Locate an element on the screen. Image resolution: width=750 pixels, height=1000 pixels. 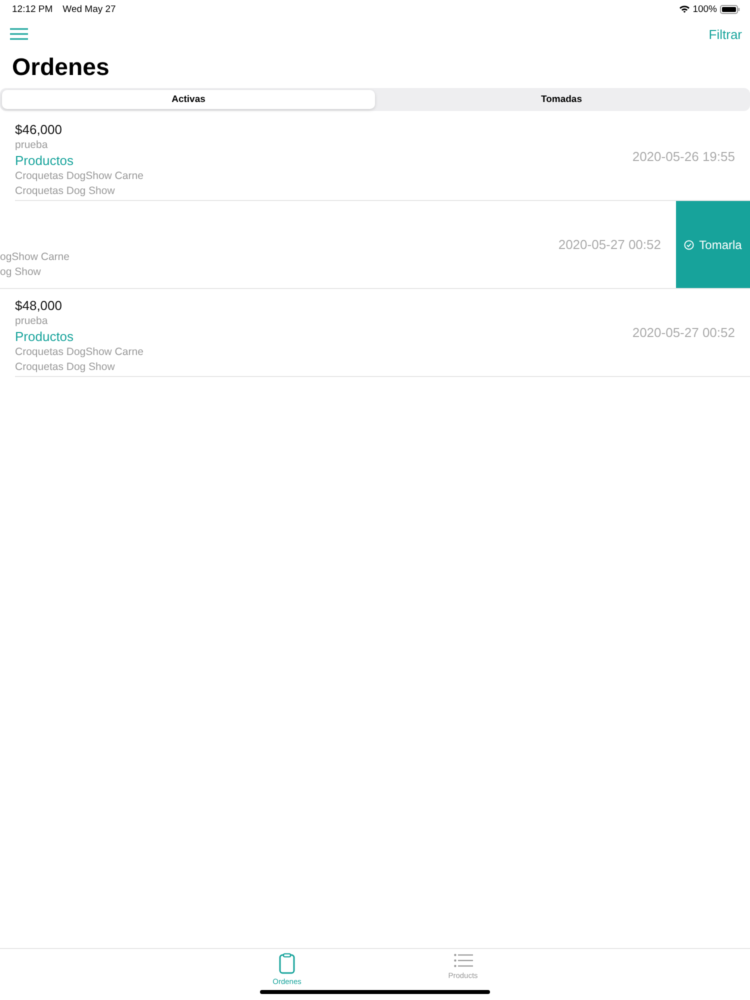
status-date: Wed May 27 is located at coordinates (89, 9).